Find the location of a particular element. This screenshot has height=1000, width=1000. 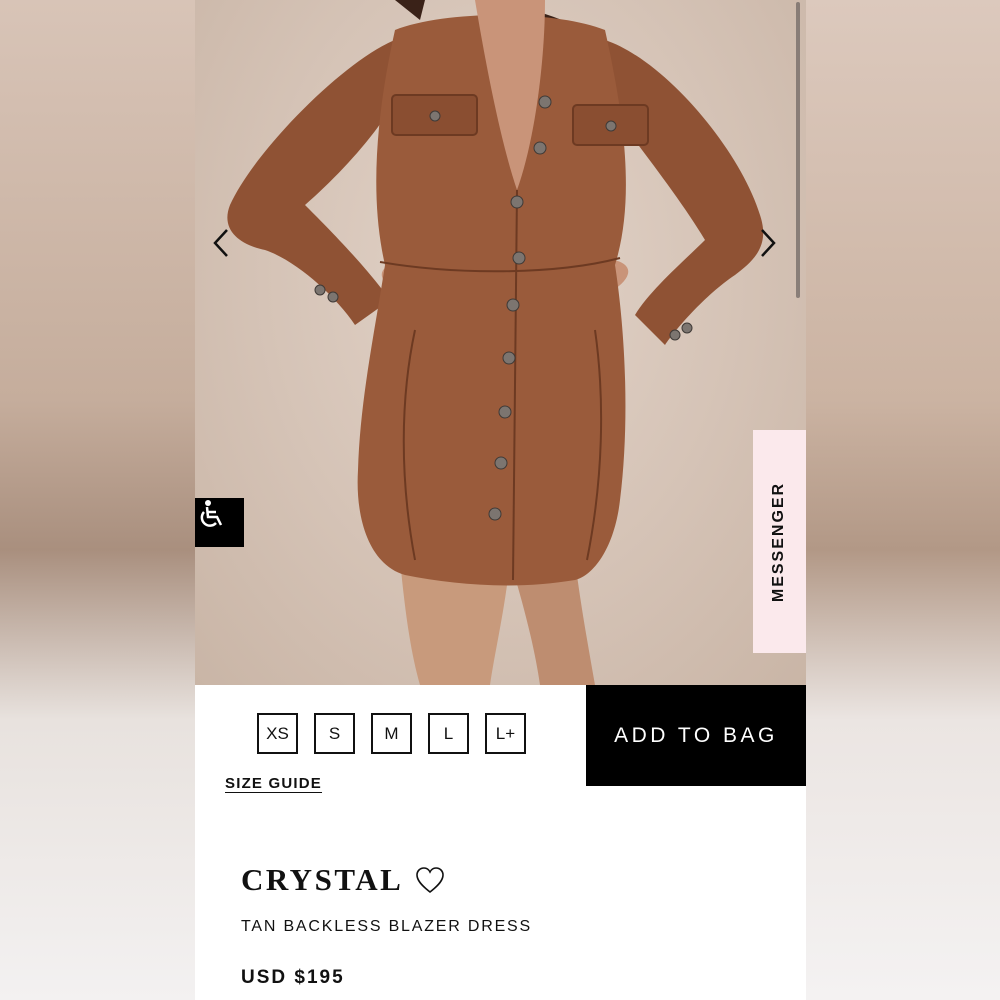

product-subtitle: TAN BACKLESS BLAZER DRESS is located at coordinates (386, 926).